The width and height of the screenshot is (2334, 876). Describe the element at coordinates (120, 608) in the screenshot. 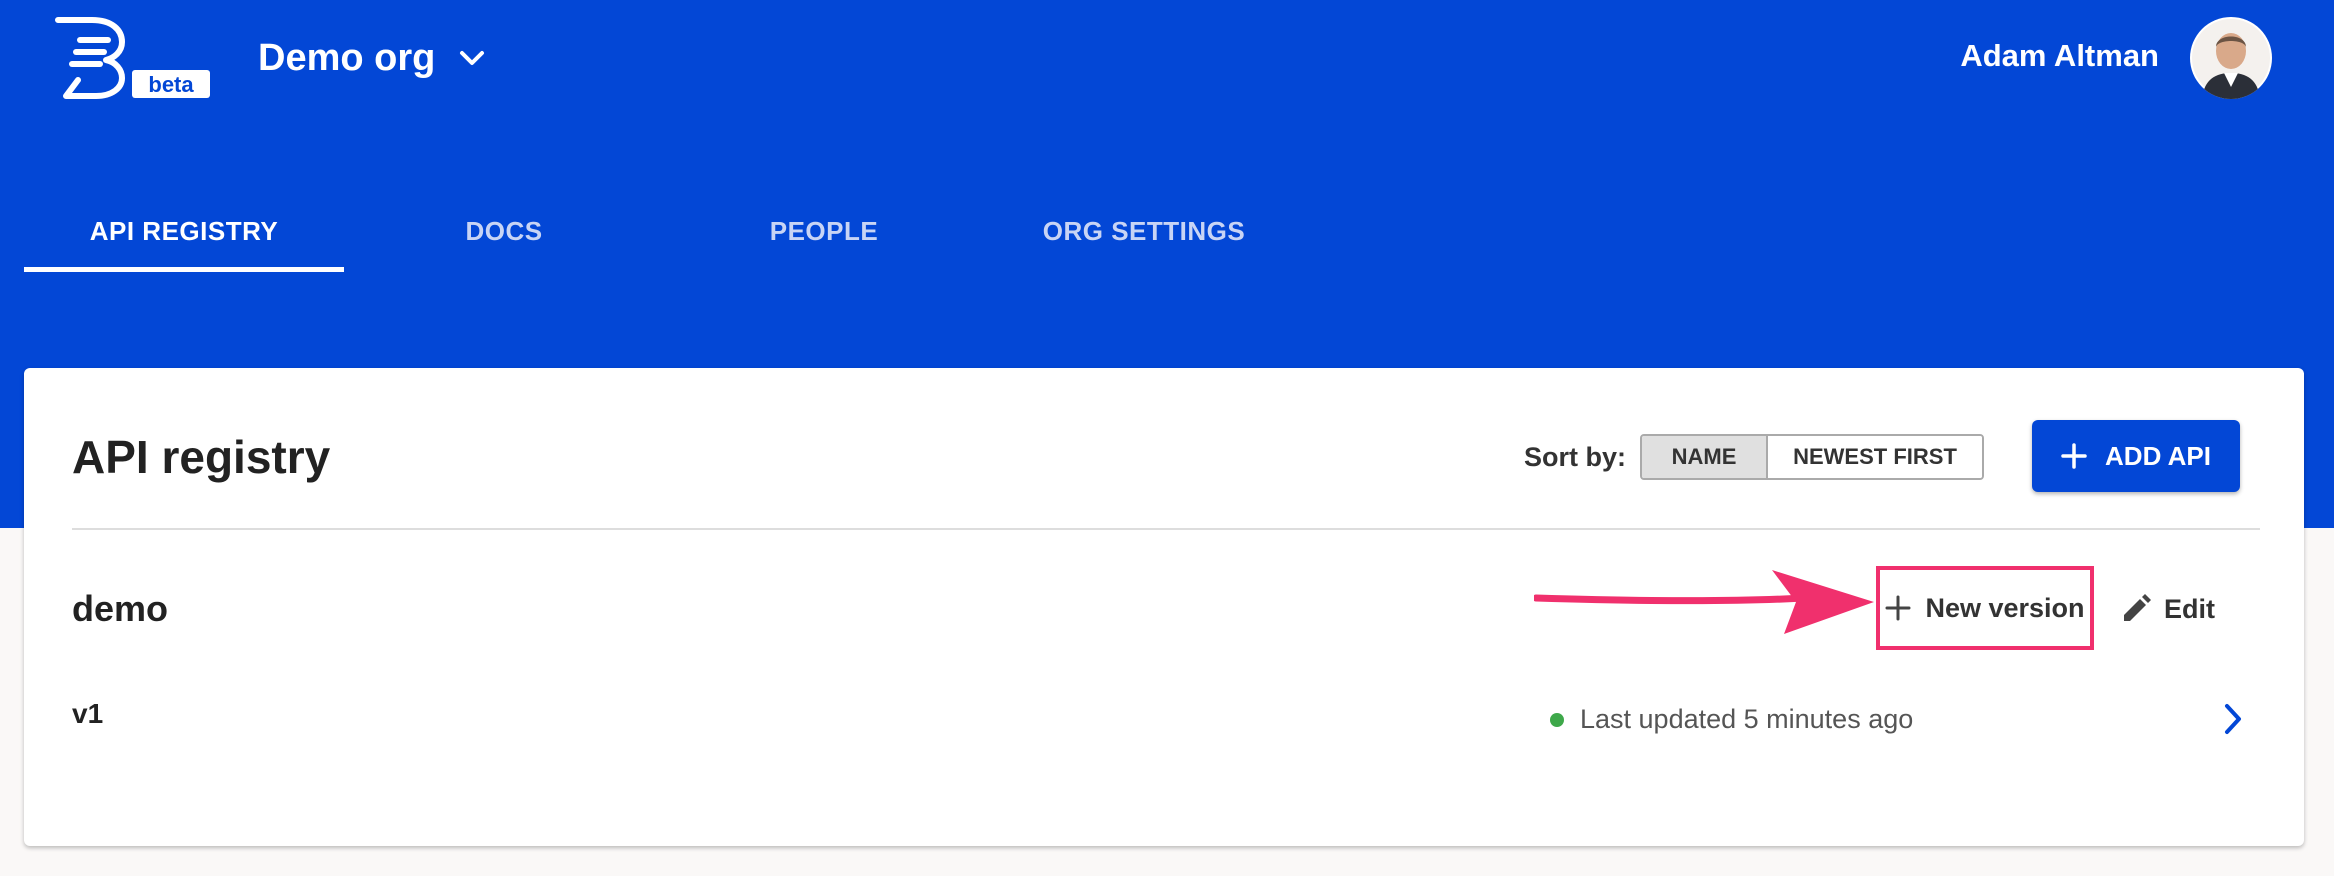

I see `api-name: demo` at that location.